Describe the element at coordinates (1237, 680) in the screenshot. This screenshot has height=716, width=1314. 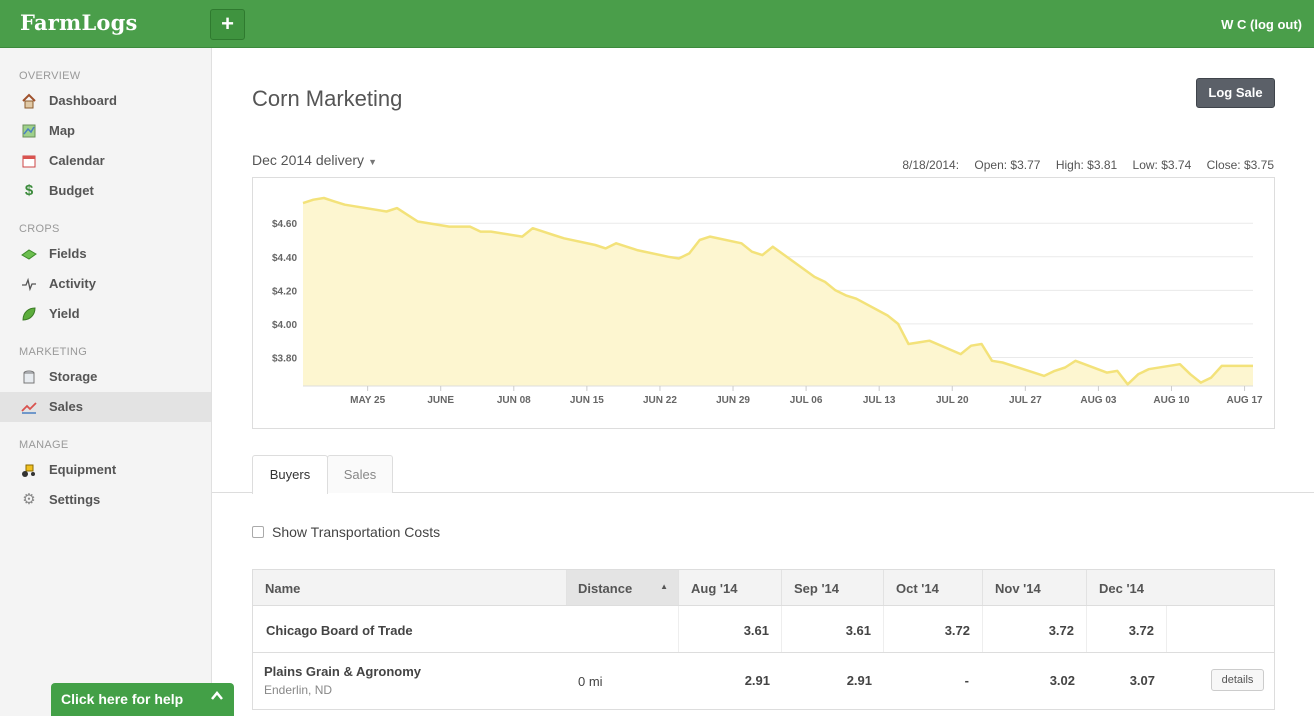
I see `details-button: details` at that location.